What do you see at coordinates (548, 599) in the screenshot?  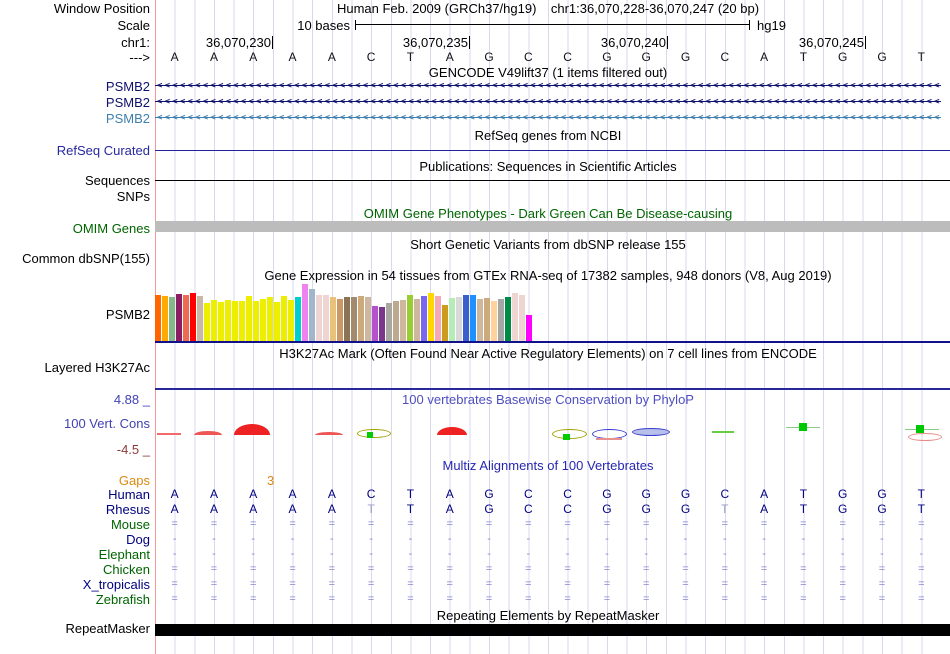 I see `alignment-row-zebrafish: = = = = = = = = = = = = = = = = = = = =` at bounding box center [548, 599].